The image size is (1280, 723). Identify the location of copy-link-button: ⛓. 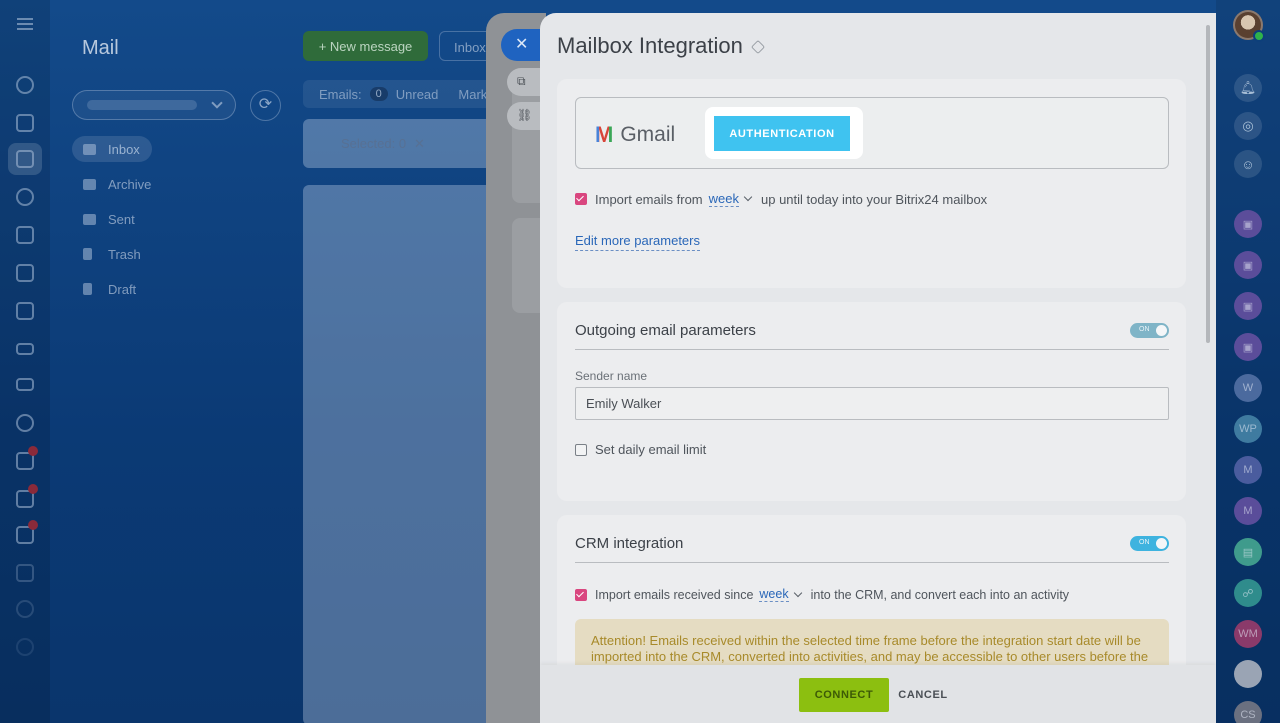
(525, 116).